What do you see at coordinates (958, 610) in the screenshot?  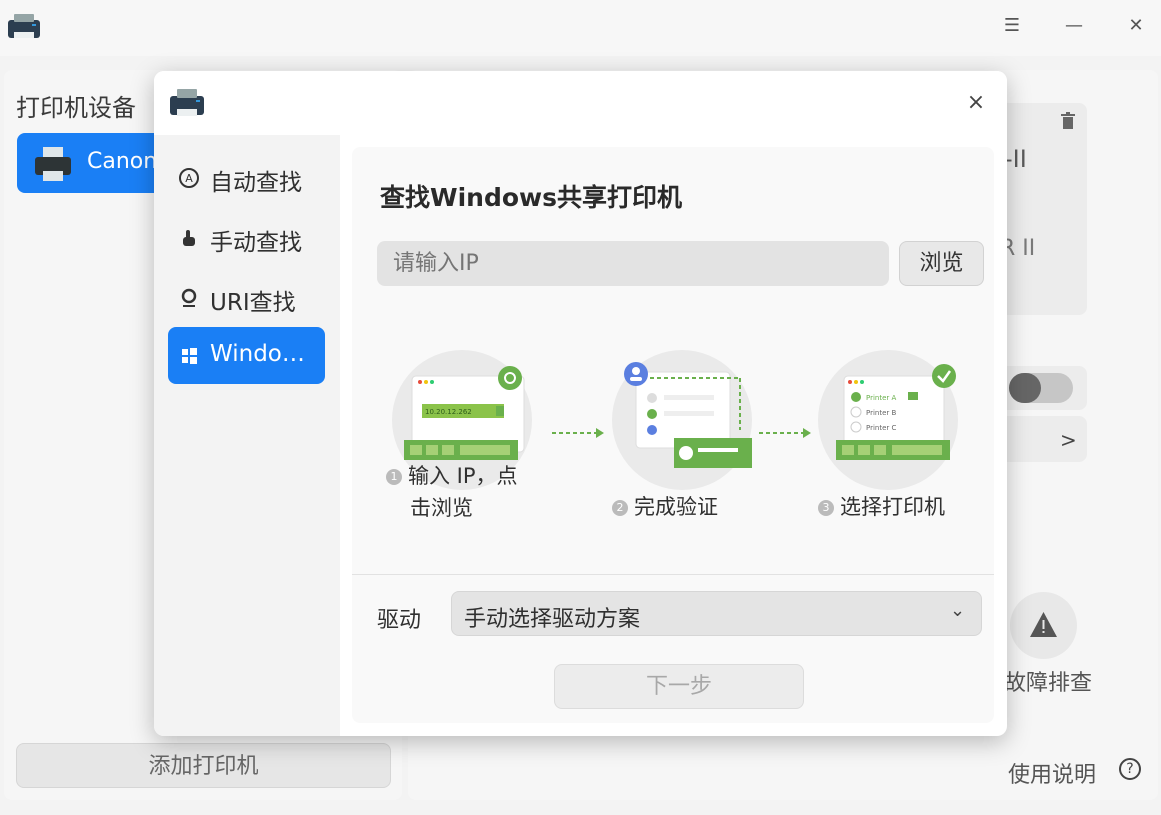 I see `chevron-down-icon: ⌄` at bounding box center [958, 610].